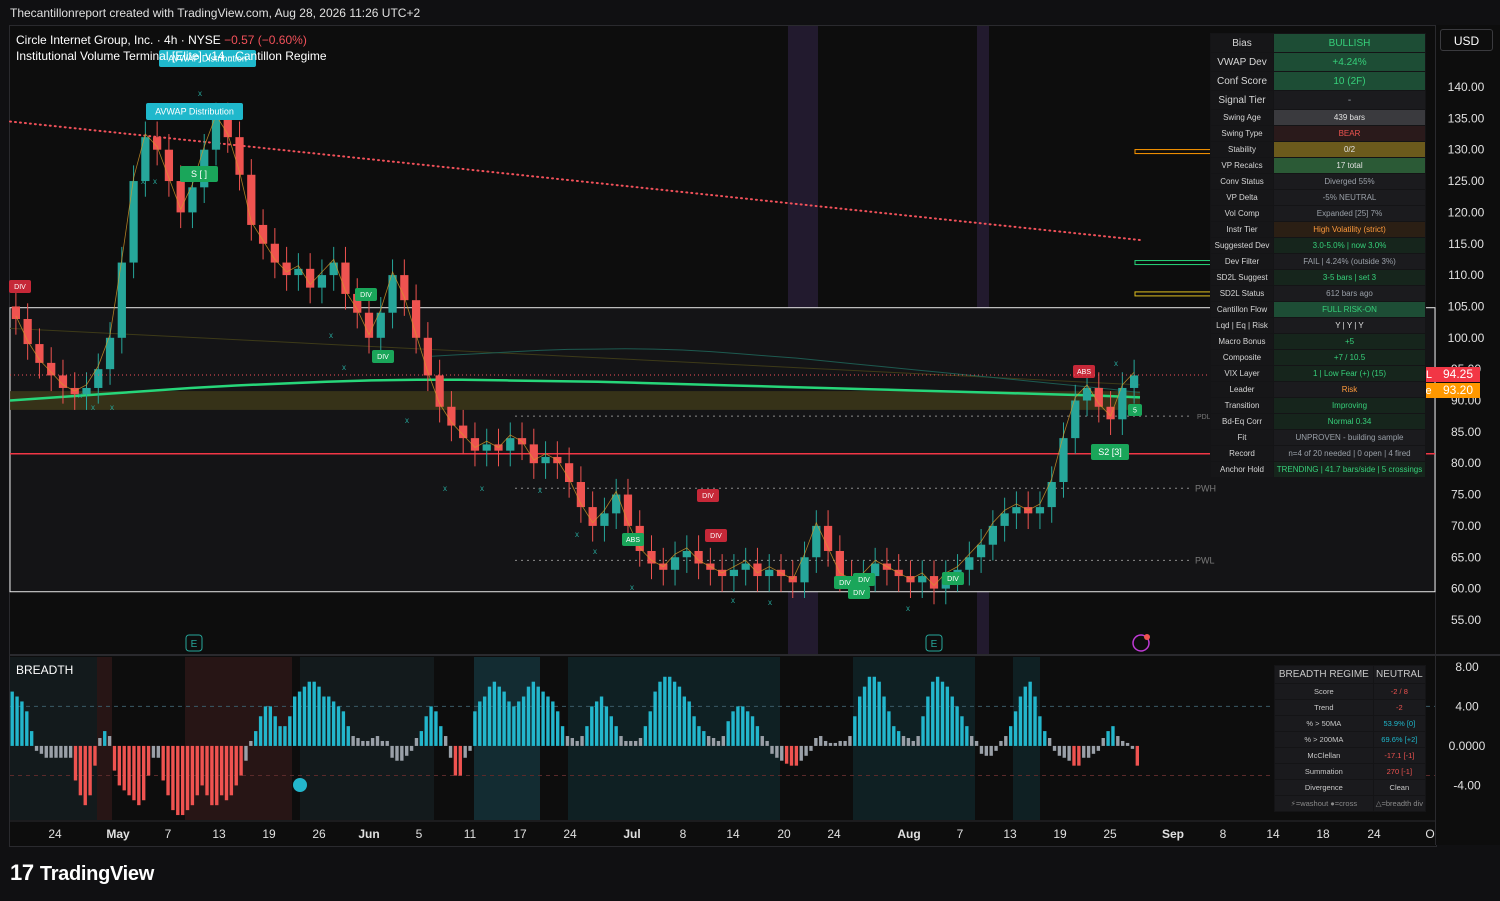 The image size is (1500, 901). What do you see at coordinates (575, 180) in the screenshot?
I see `avwap-dotted-line` at bounding box center [575, 180].